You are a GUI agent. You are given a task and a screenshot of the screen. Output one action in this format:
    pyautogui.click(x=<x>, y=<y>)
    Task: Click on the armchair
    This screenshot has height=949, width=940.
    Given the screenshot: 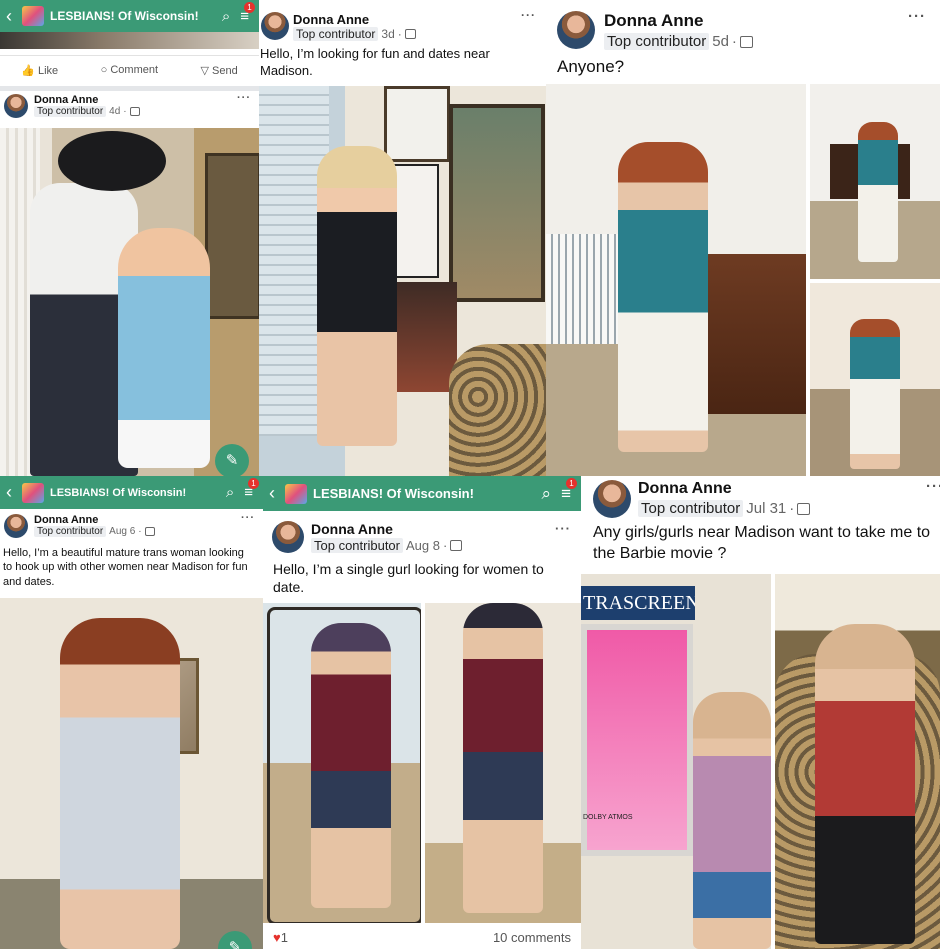 What is the action you would take?
    pyautogui.click(x=497, y=410)
    